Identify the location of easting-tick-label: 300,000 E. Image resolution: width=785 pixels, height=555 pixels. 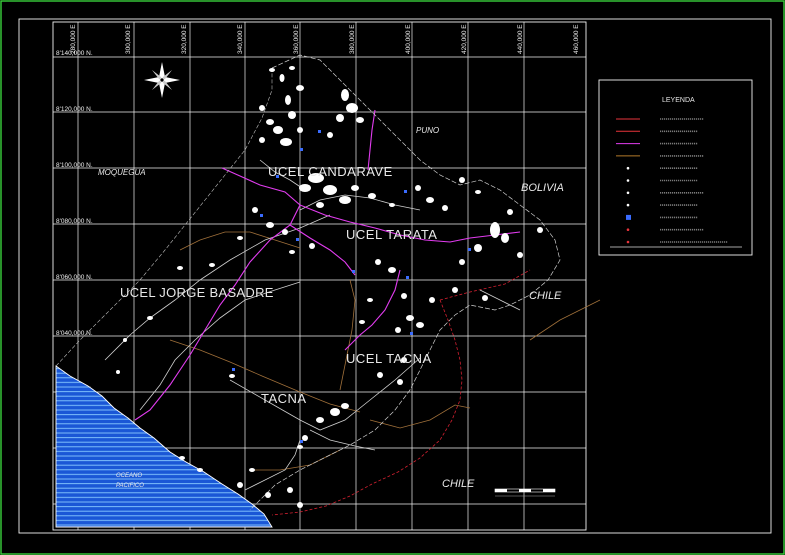
(128, 39).